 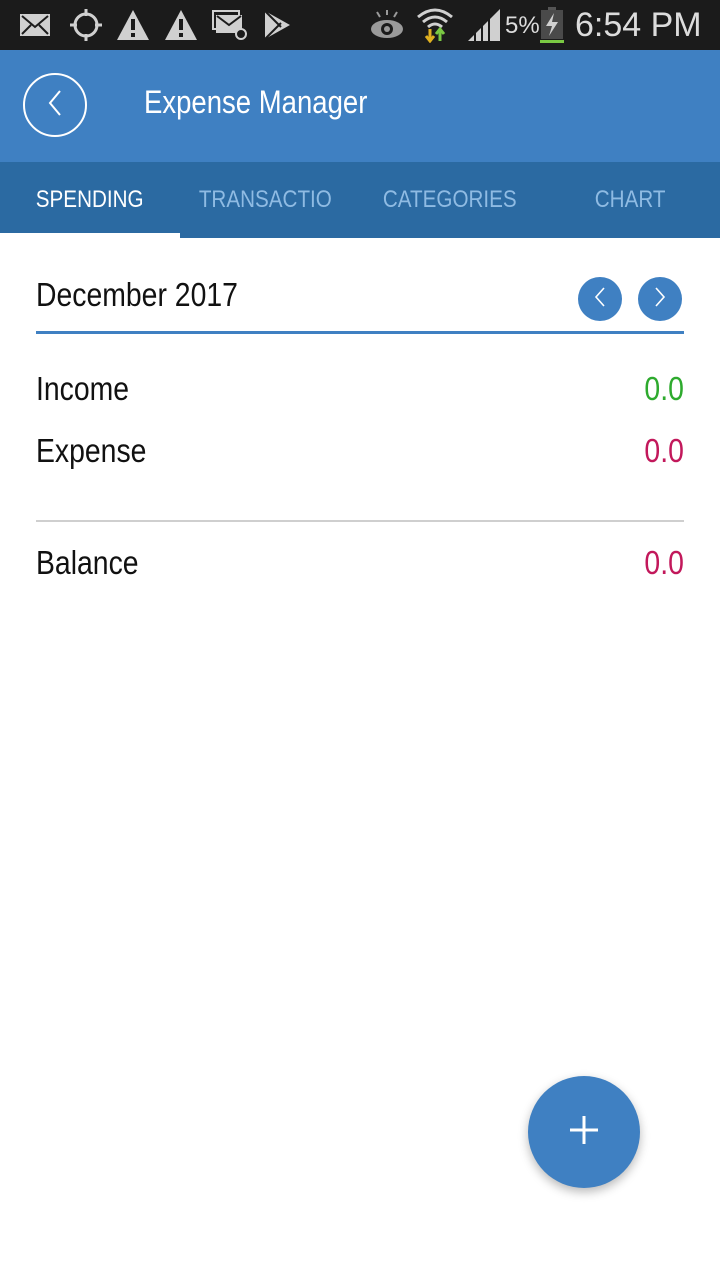 I want to click on app-bar: Expense Manager, so click(x=360, y=106).